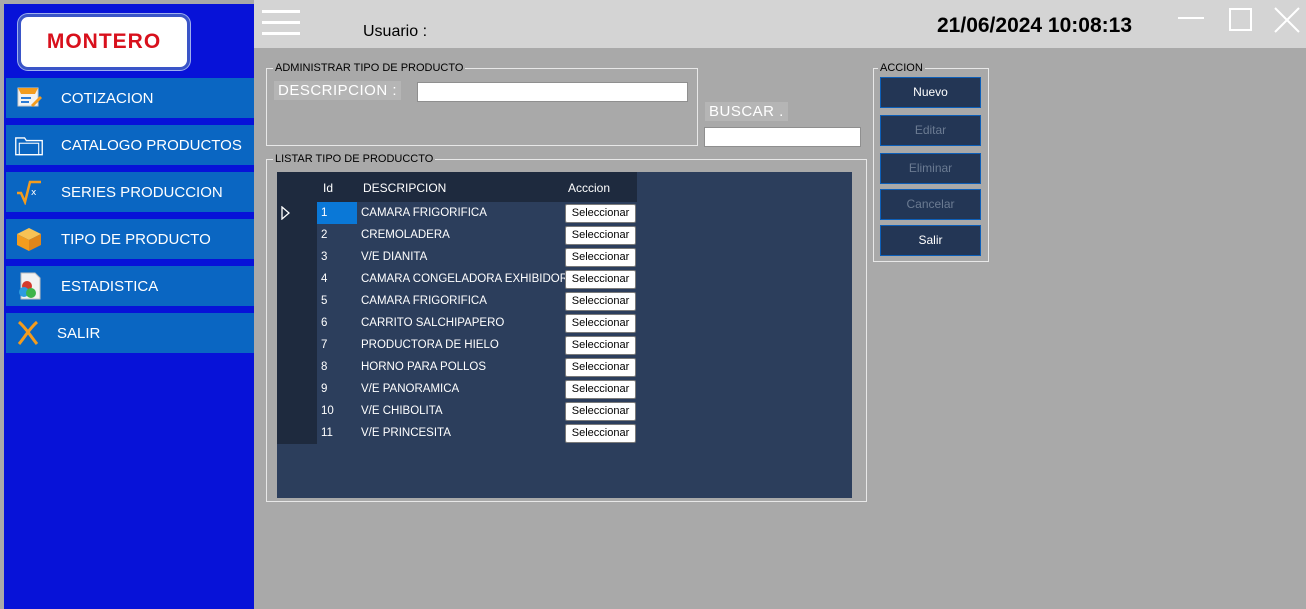 This screenshot has height=609, width=1306. Describe the element at coordinates (327, 411) in the screenshot. I see `cell-id: 10` at that location.